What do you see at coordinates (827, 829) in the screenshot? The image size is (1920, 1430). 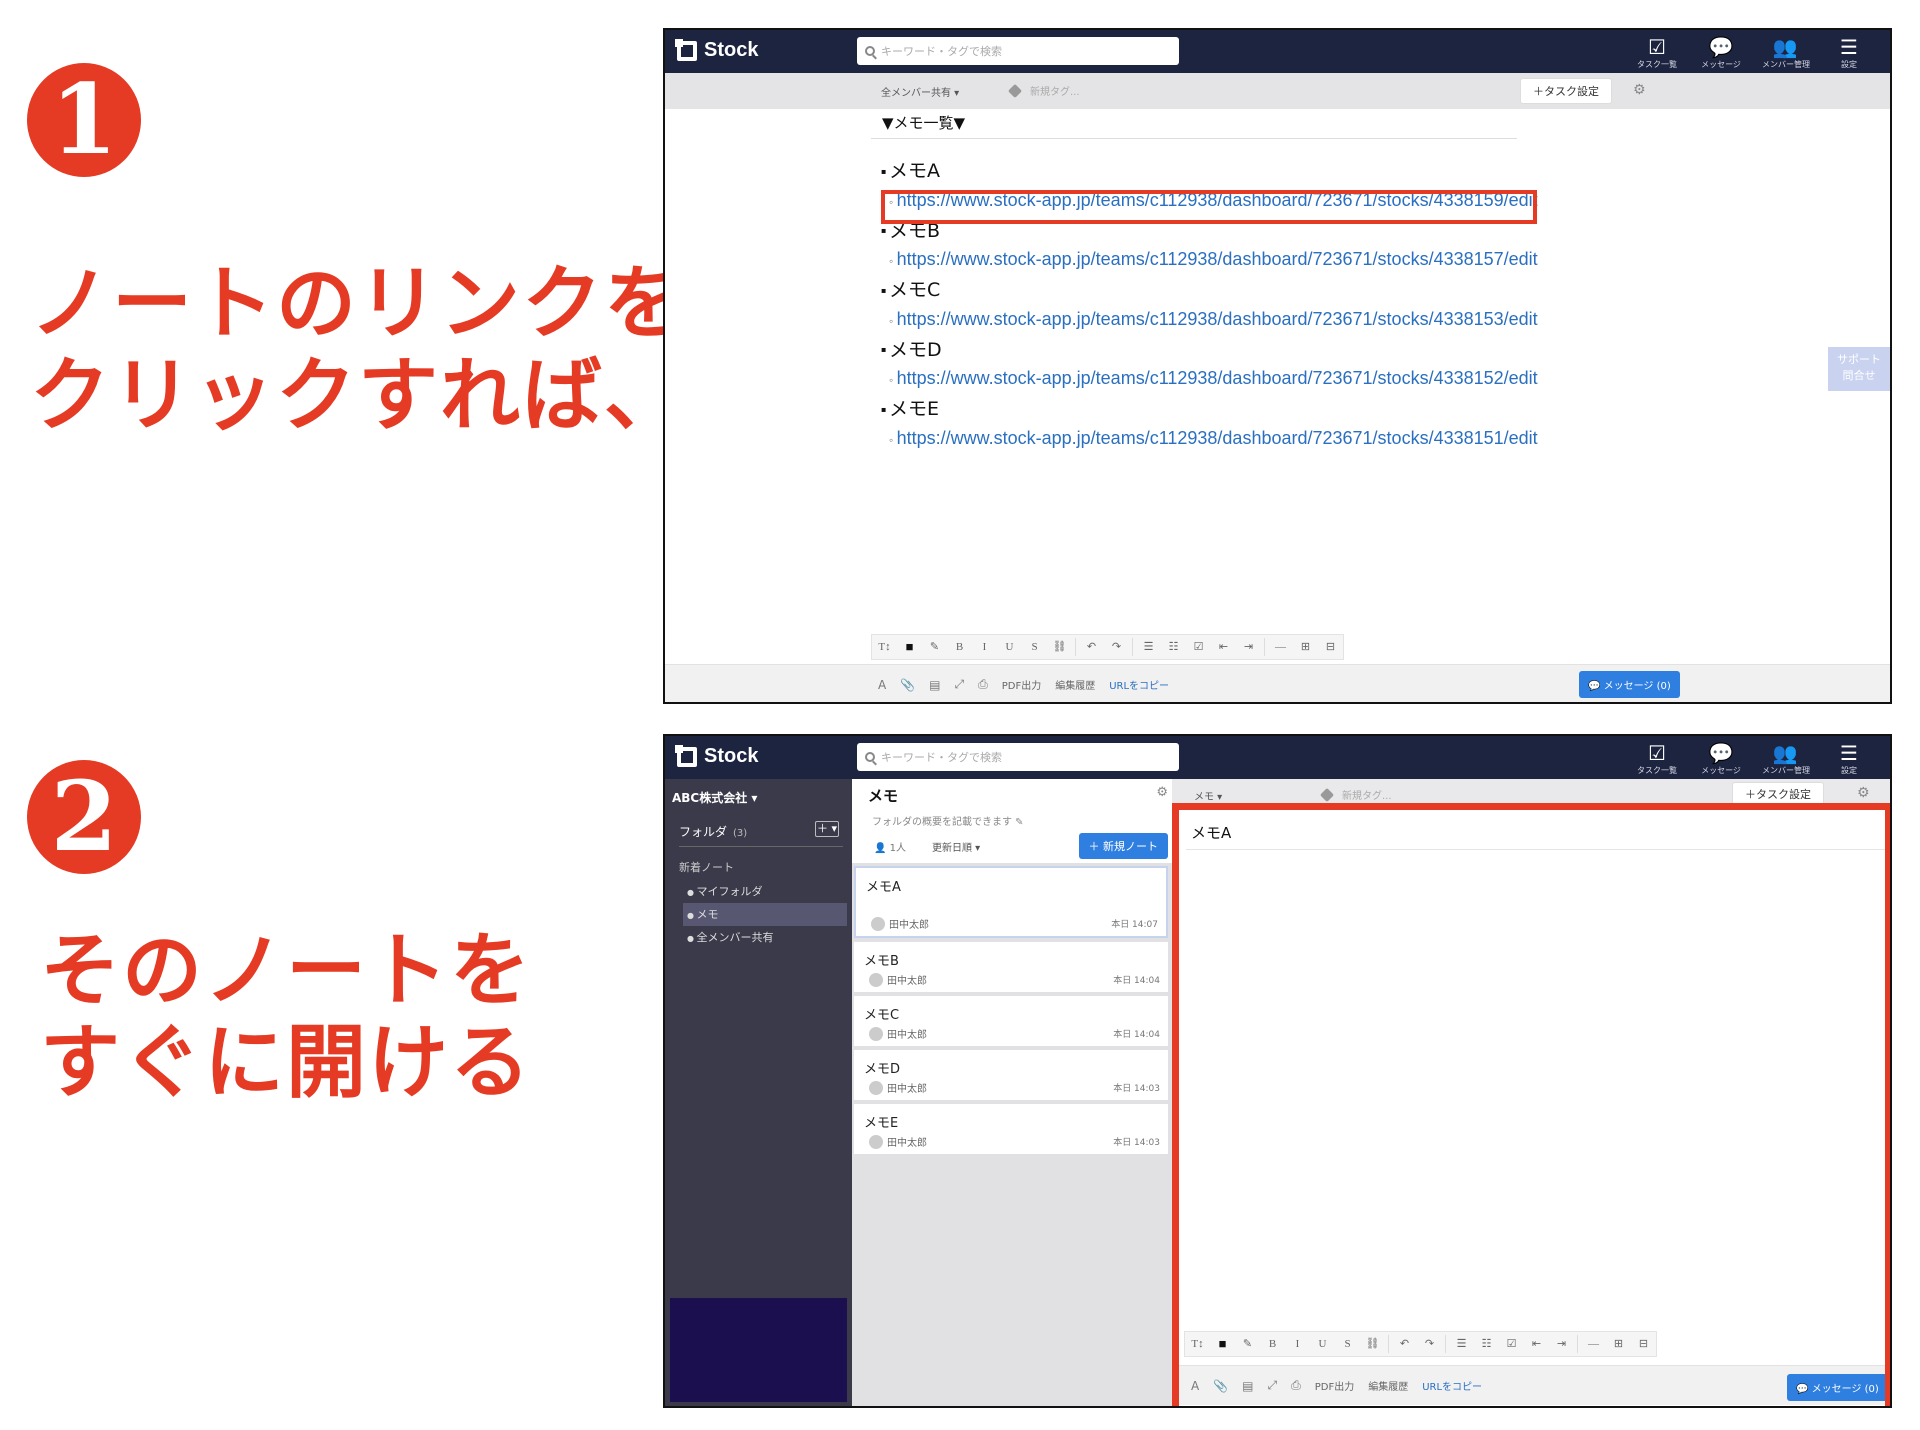 I see `add-folder-button: ＋ ▾` at bounding box center [827, 829].